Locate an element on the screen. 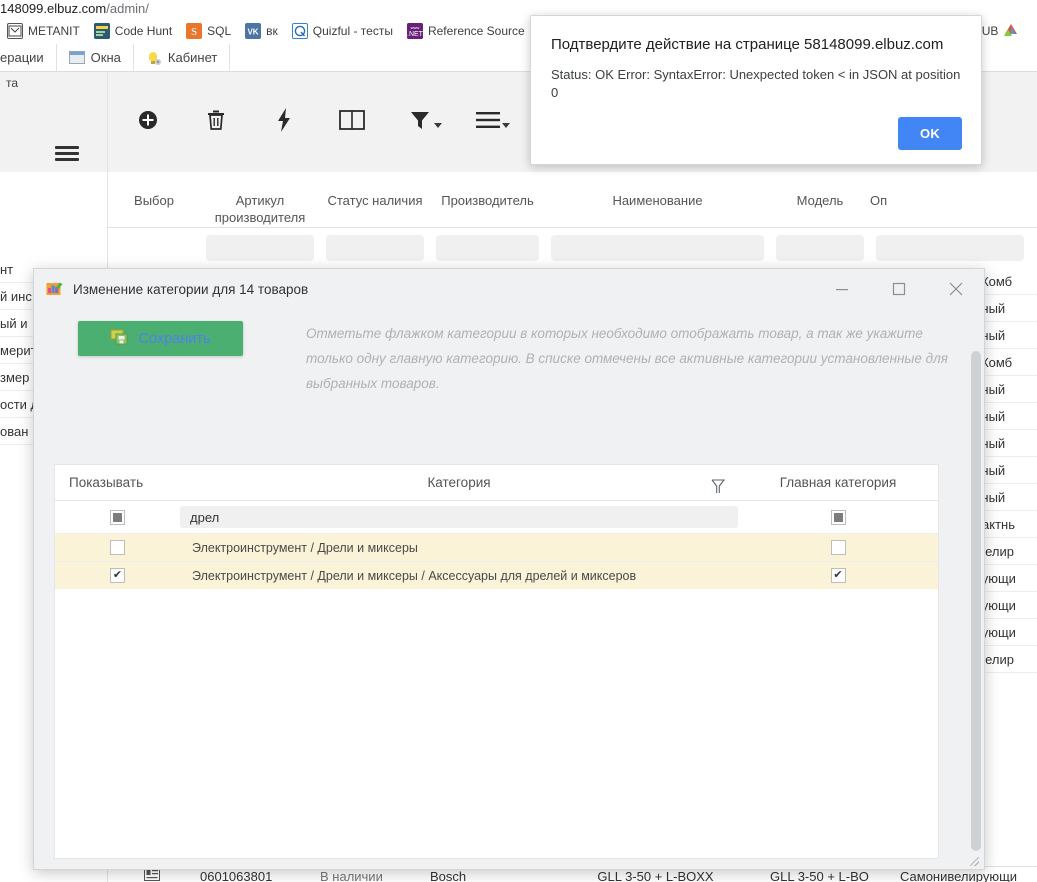  tab-windows: Окна is located at coordinates (95, 57).